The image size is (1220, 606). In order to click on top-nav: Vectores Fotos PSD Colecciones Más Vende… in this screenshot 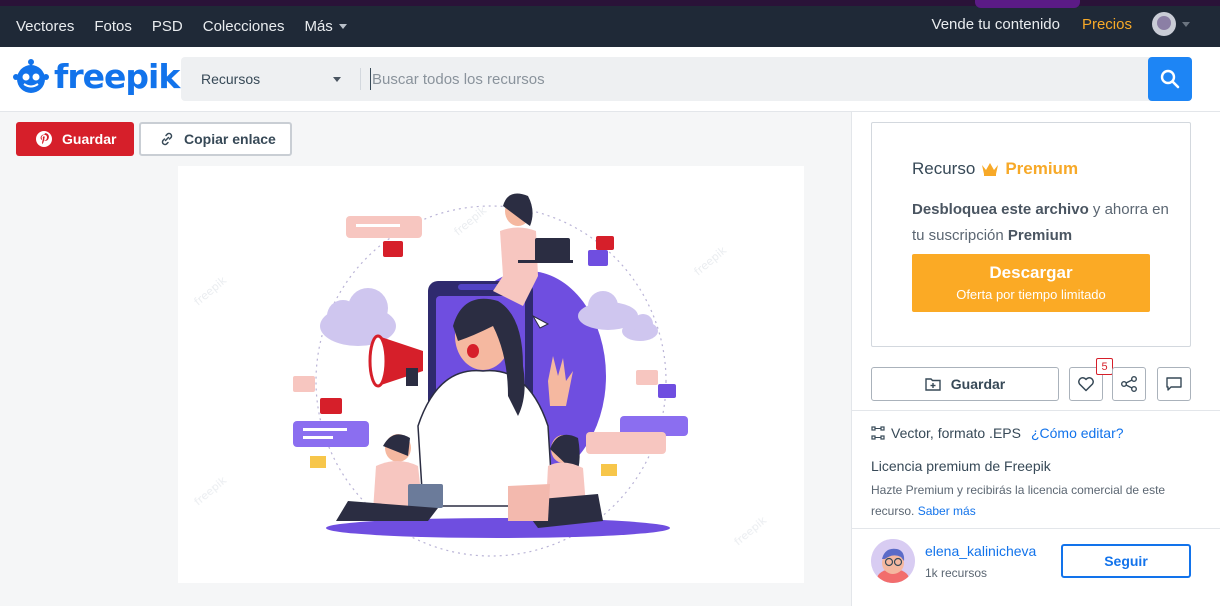, I will do `click(610, 23)`.